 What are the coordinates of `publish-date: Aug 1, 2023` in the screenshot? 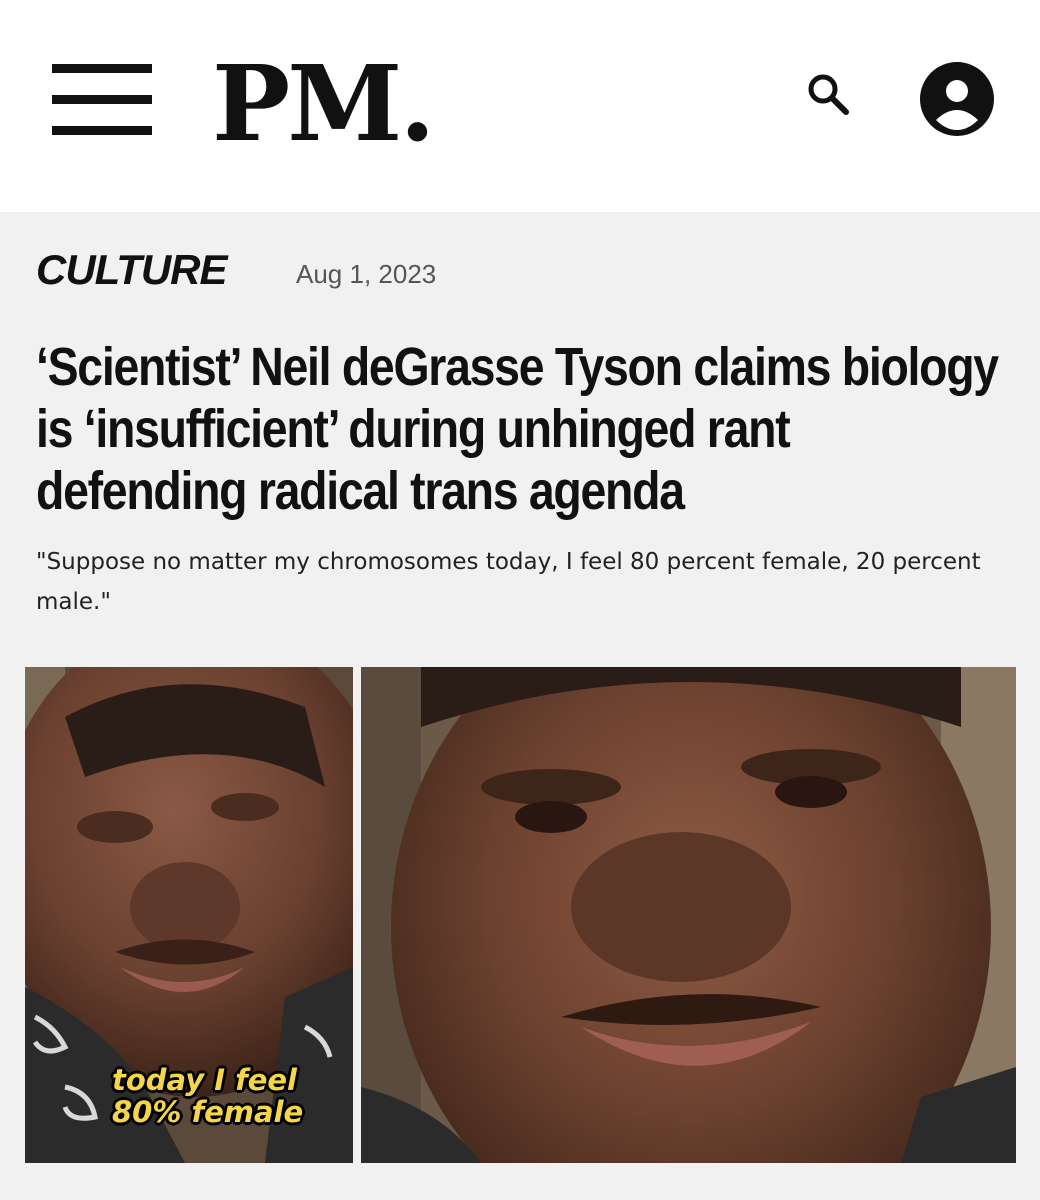 It's located at (366, 274).